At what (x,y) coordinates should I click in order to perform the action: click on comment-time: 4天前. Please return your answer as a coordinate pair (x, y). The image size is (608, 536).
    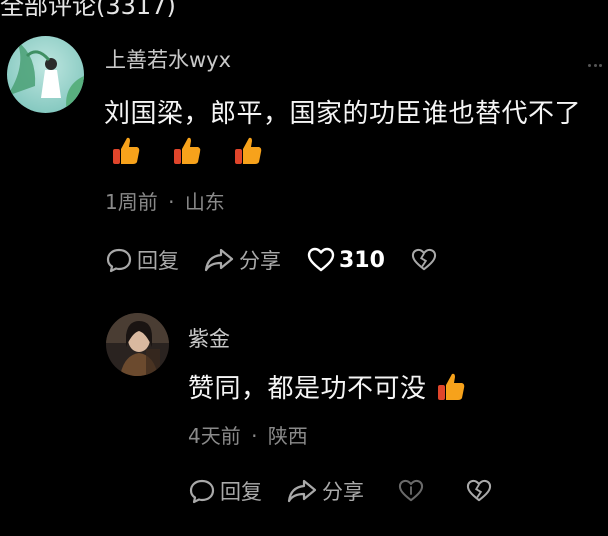
    Looking at the image, I should click on (214, 436).